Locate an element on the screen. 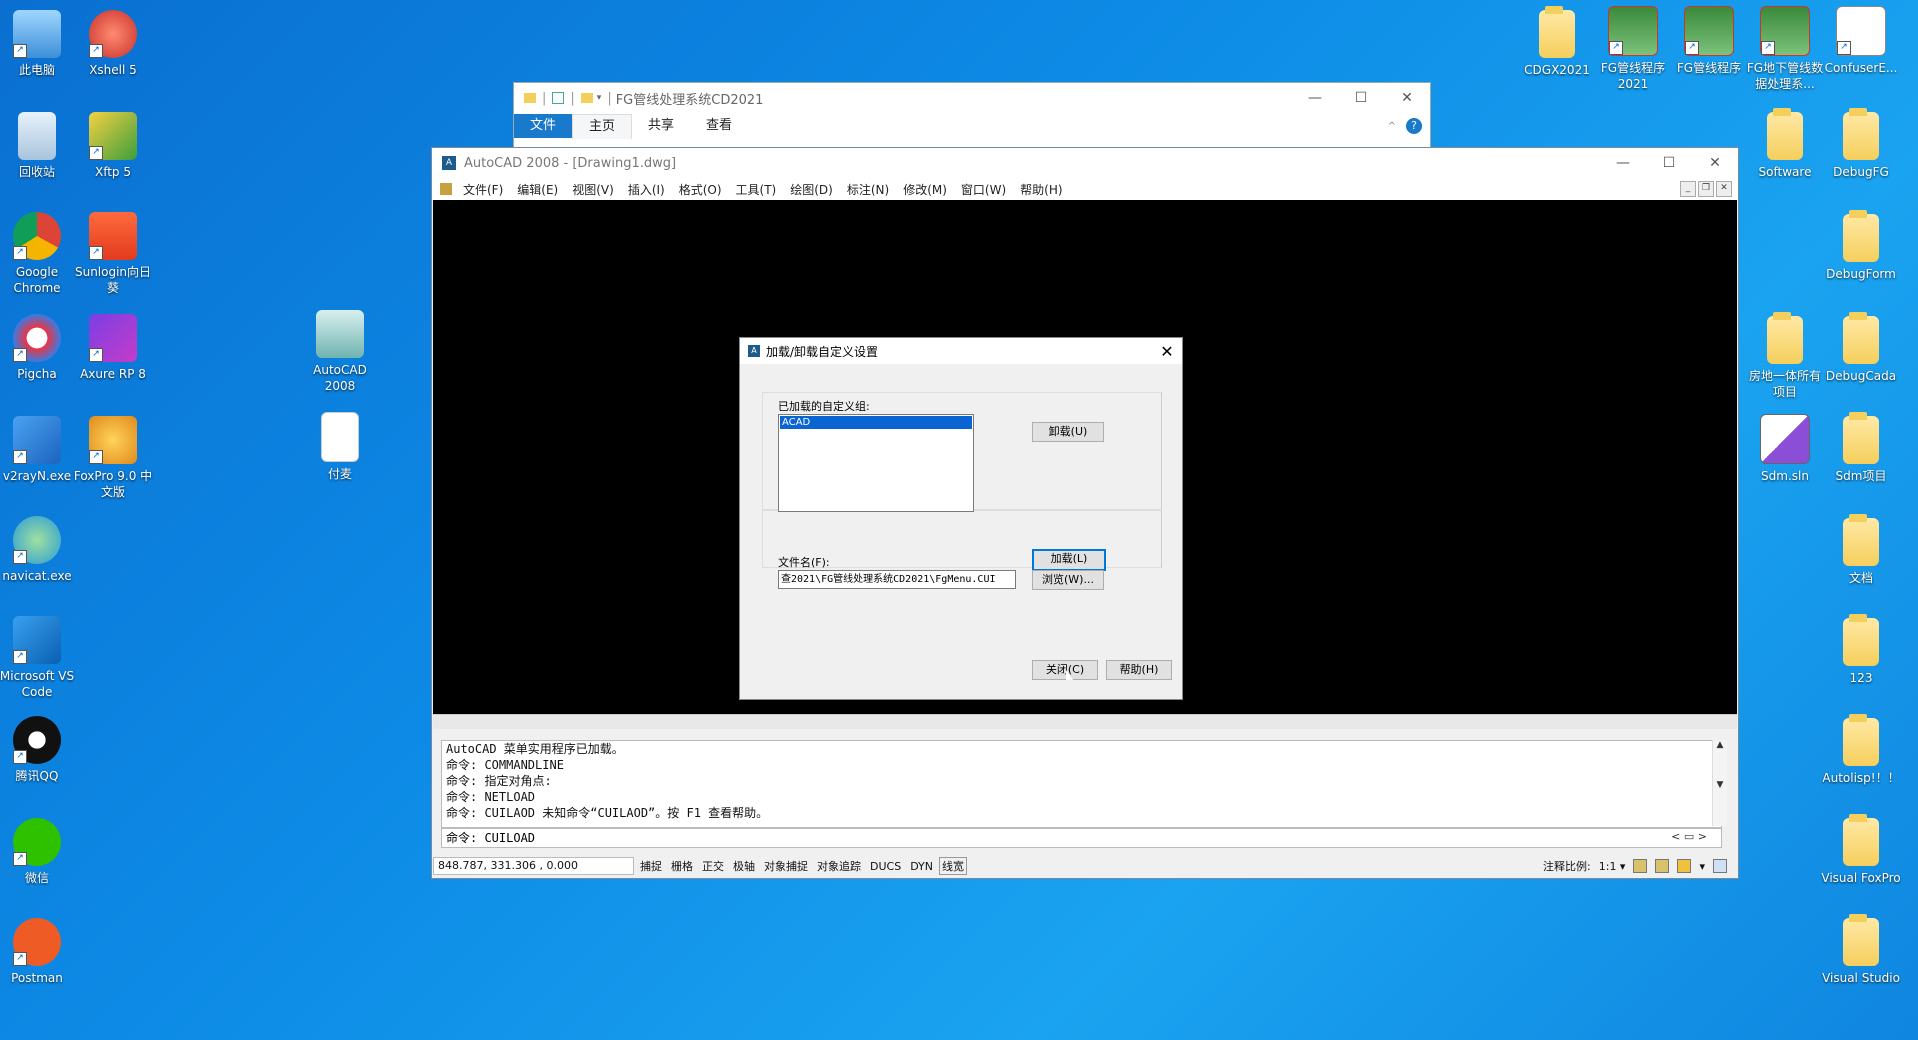  close-button: 关闭(C) is located at coordinates (1065, 670).